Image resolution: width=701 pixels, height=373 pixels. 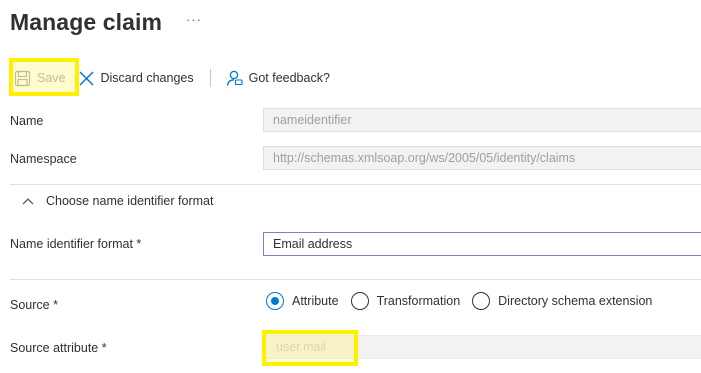 What do you see at coordinates (86, 78) in the screenshot?
I see `close-icon` at bounding box center [86, 78].